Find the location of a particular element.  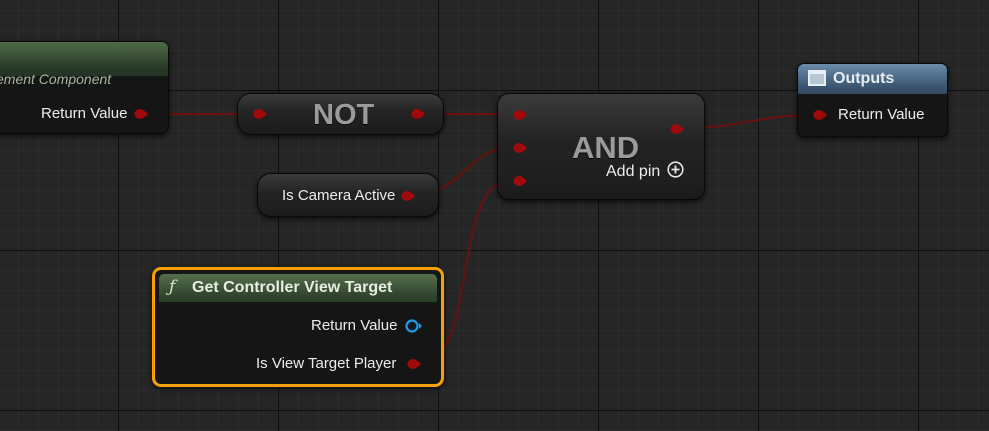

not-node: NOT is located at coordinates (340, 114).